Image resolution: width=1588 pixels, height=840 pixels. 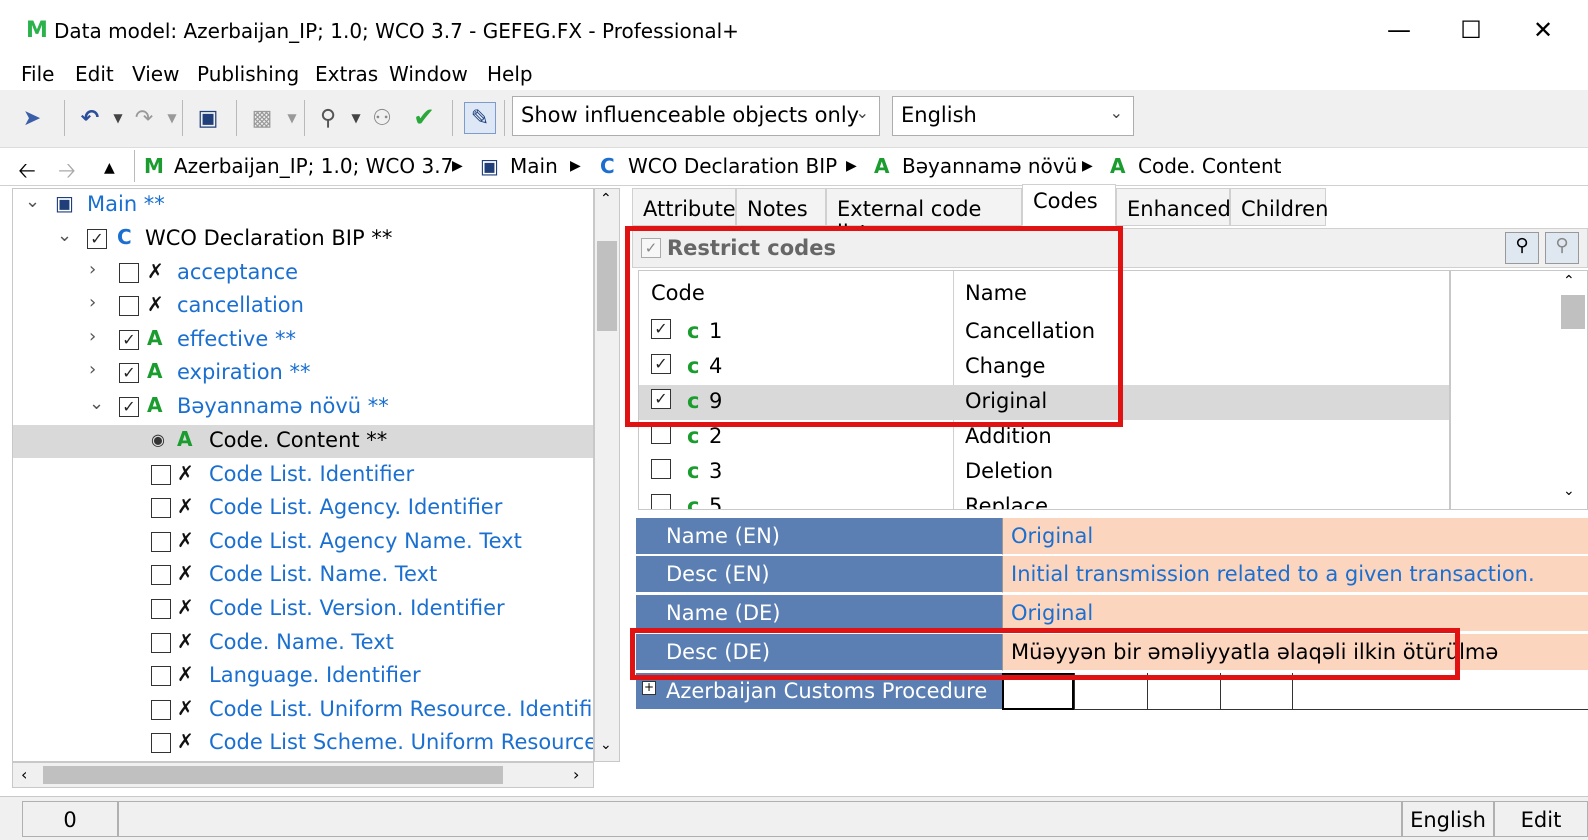 I want to click on find-user-icon: ⚇, so click(x=382, y=118).